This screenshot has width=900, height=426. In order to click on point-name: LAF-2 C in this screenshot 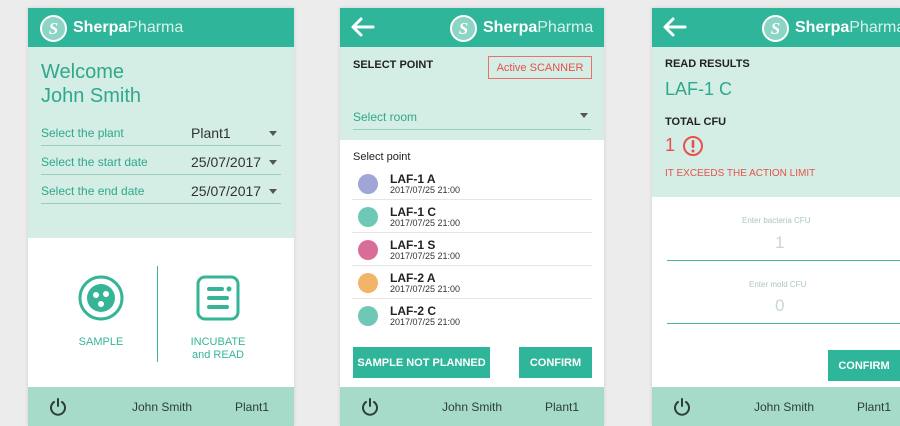, I will do `click(413, 311)`.